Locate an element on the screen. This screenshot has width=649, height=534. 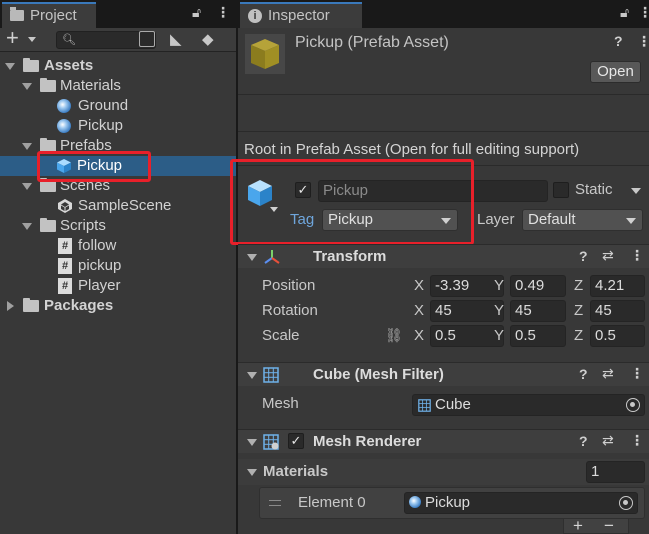
tree-item-pickup-material: Pickup is located at coordinates (118, 126).